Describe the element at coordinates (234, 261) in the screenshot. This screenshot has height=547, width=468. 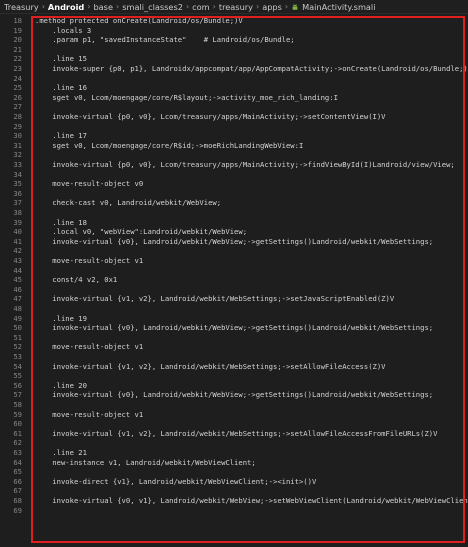
I see `code-line: 43 move-result-object v1` at that location.